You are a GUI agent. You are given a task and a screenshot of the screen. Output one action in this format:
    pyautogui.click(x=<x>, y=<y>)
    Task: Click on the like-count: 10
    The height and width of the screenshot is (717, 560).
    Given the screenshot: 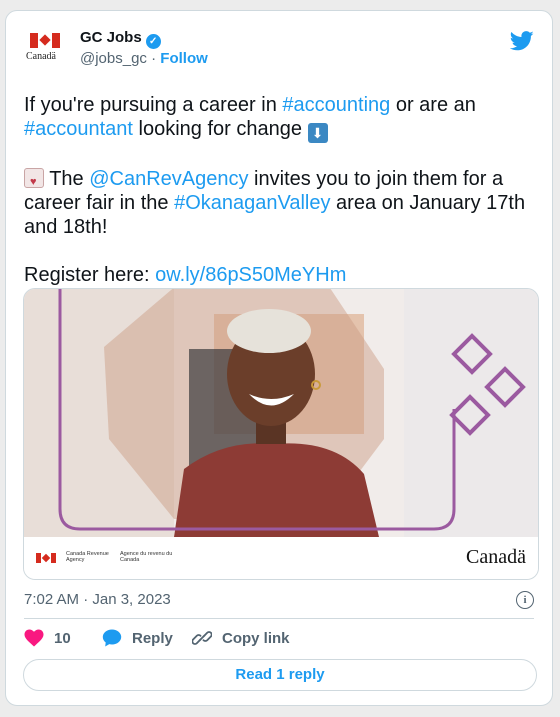 What is the action you would take?
    pyautogui.click(x=62, y=638)
    